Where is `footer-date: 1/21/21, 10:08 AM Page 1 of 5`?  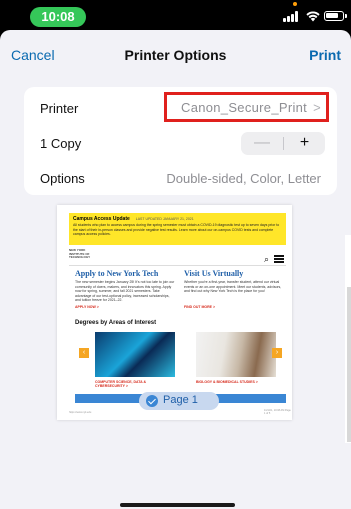
footer-date: 1/21/21, 10:08 AM Page 1 of 5 is located at coordinates (277, 412).